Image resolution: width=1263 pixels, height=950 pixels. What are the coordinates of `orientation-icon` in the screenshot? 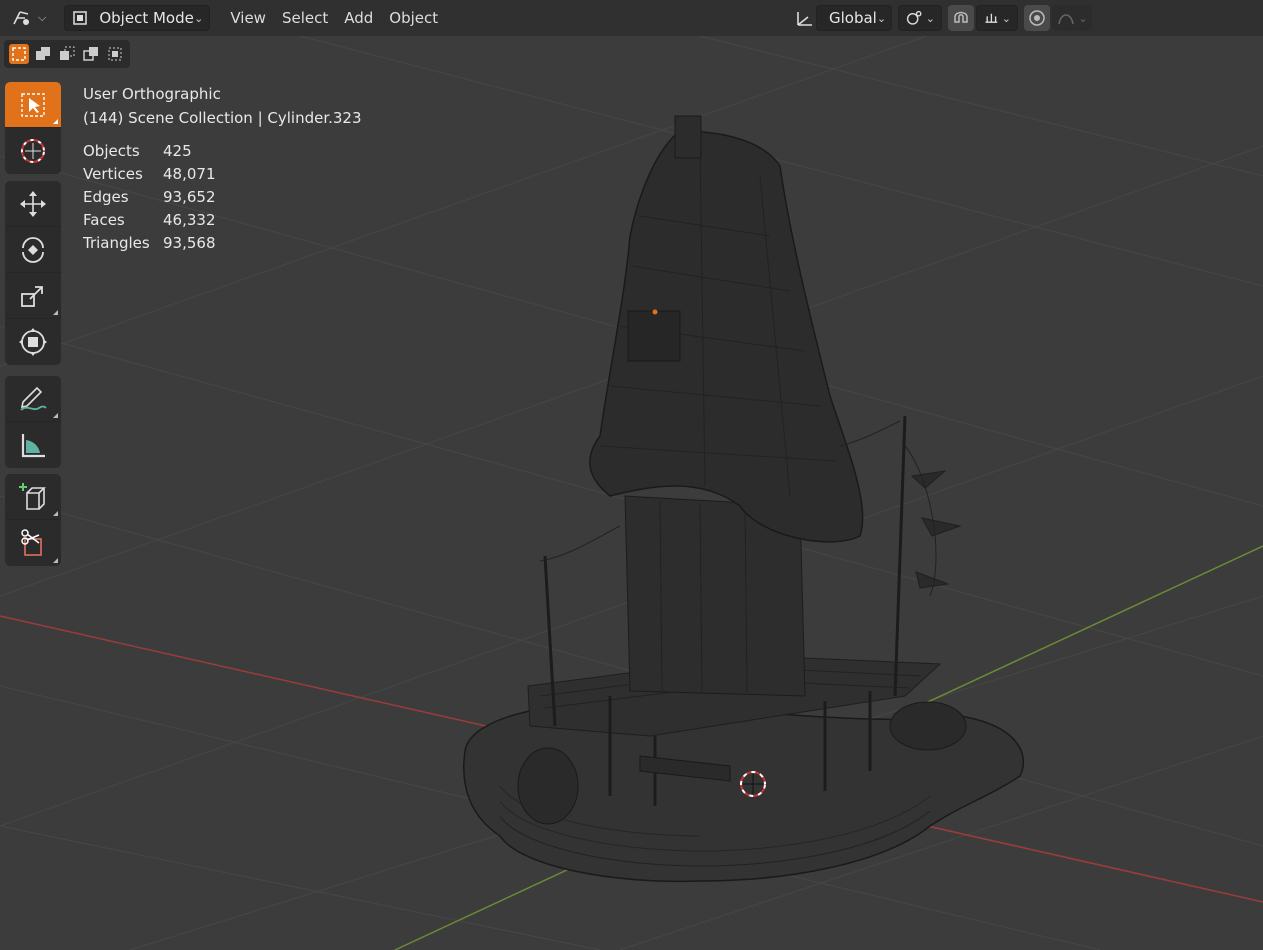 It's located at (804, 19).